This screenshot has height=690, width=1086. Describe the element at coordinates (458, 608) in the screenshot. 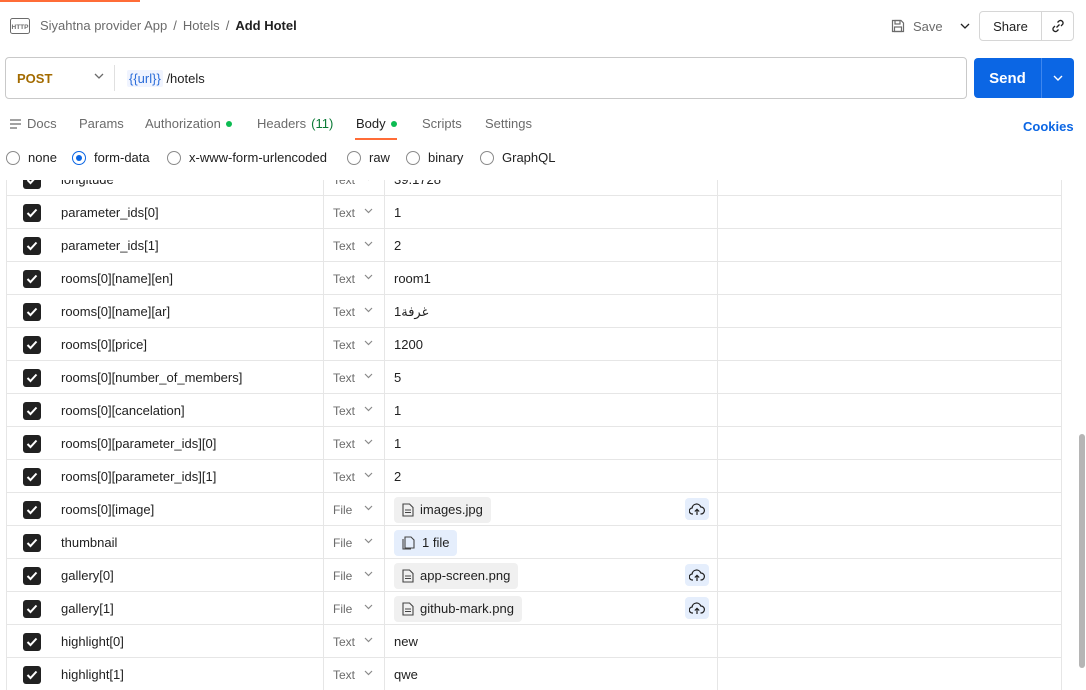

I see `file-chip: github-mark.png` at that location.